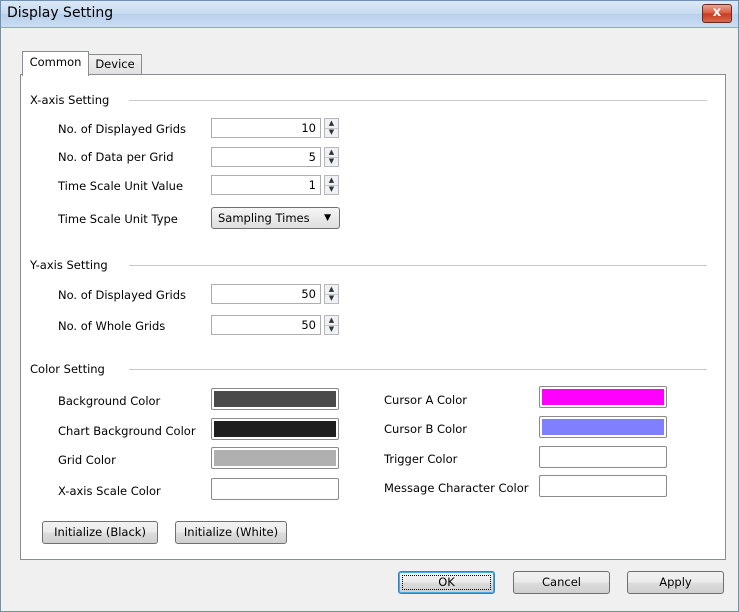 The height and width of the screenshot is (612, 739). I want to click on x-data-per-grid-input: 5, so click(266, 157).